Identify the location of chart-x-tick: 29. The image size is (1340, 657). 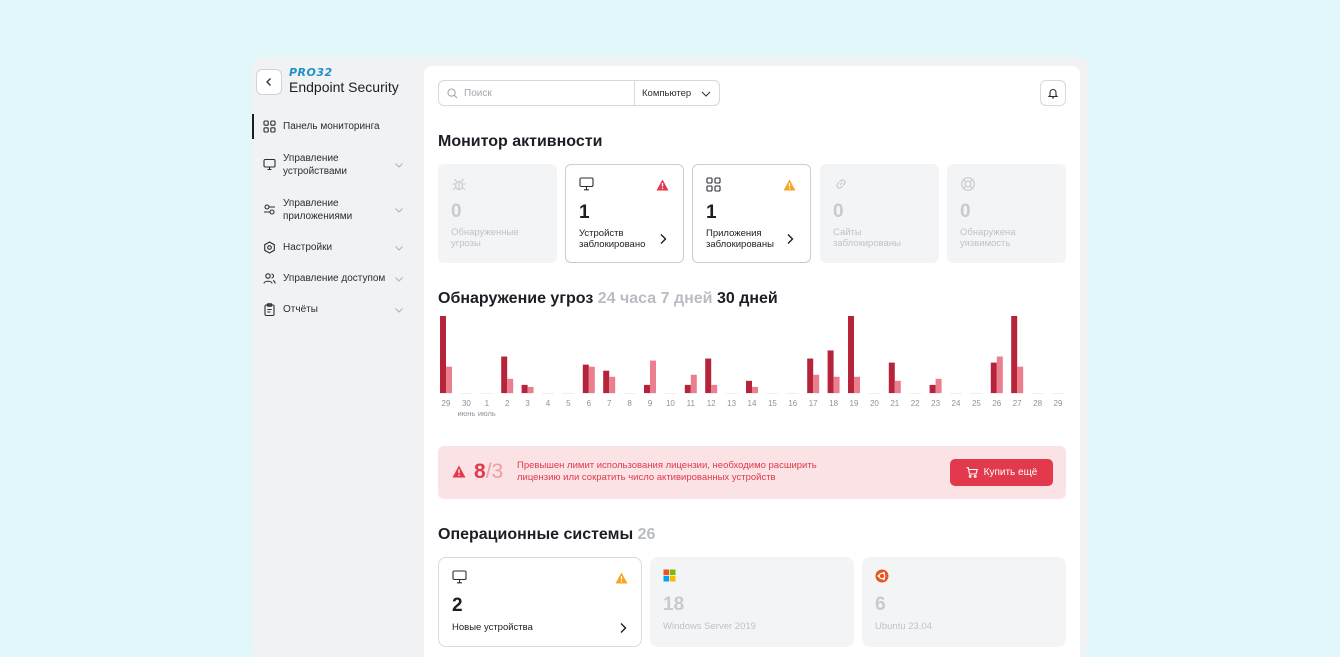
(446, 403).